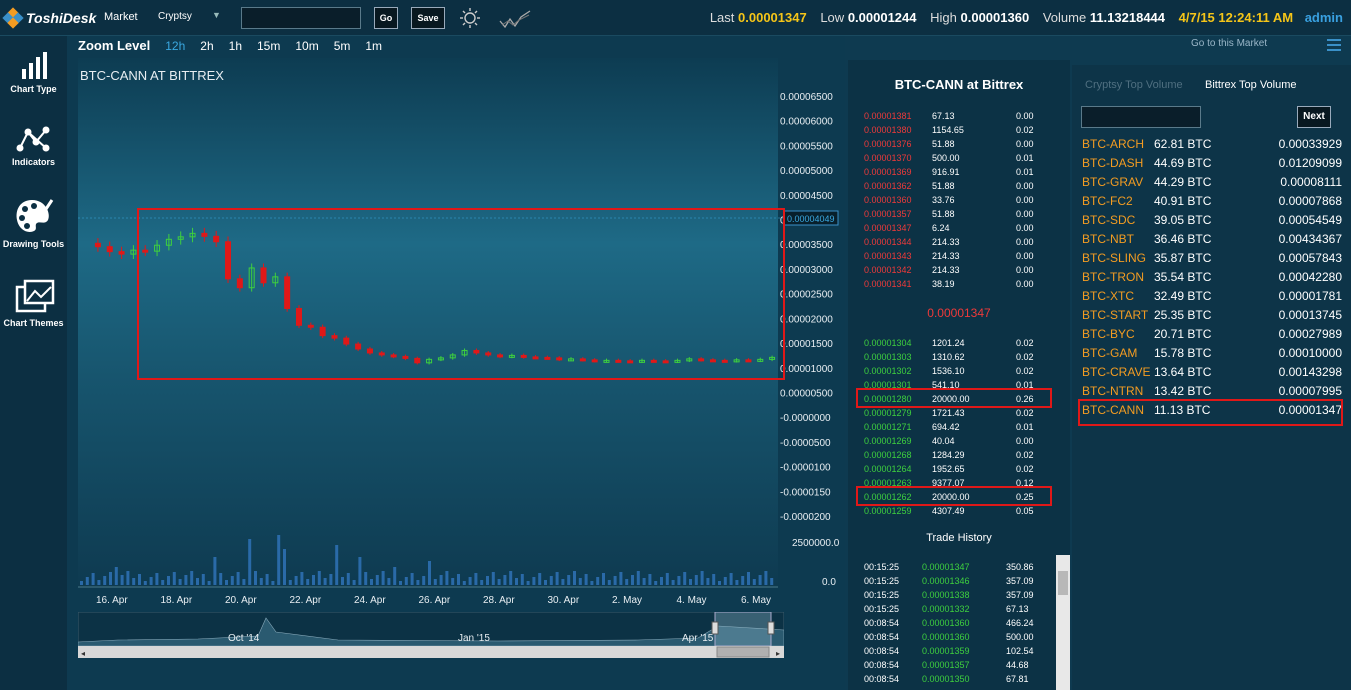 This screenshot has height=690, width=1351. Describe the element at coordinates (1212, 334) in the screenshot. I see `market-row: BTC-BYC 20.71 BTC 0.00027989` at that location.